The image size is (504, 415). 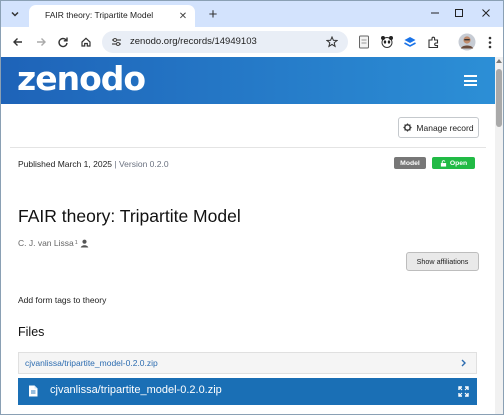 What do you see at coordinates (46, 243) in the screenshot?
I see `author-name: C. J. van Lissa` at bounding box center [46, 243].